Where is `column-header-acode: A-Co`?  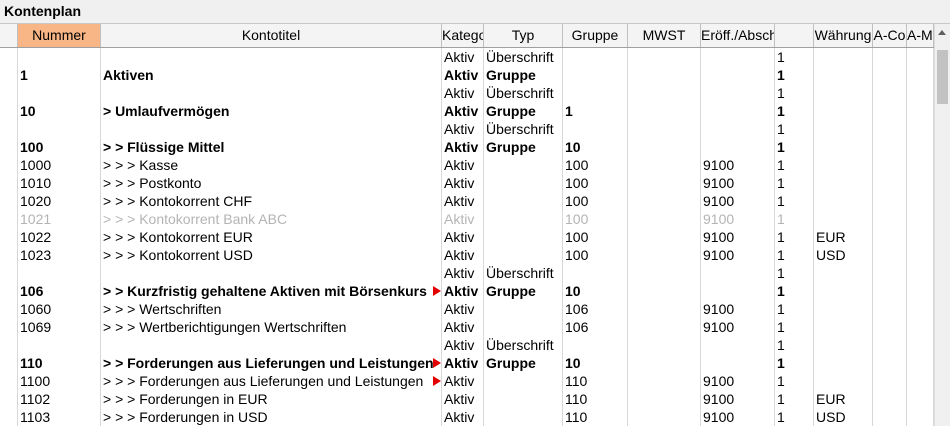
column-header-acode: A-Co is located at coordinates (890, 35).